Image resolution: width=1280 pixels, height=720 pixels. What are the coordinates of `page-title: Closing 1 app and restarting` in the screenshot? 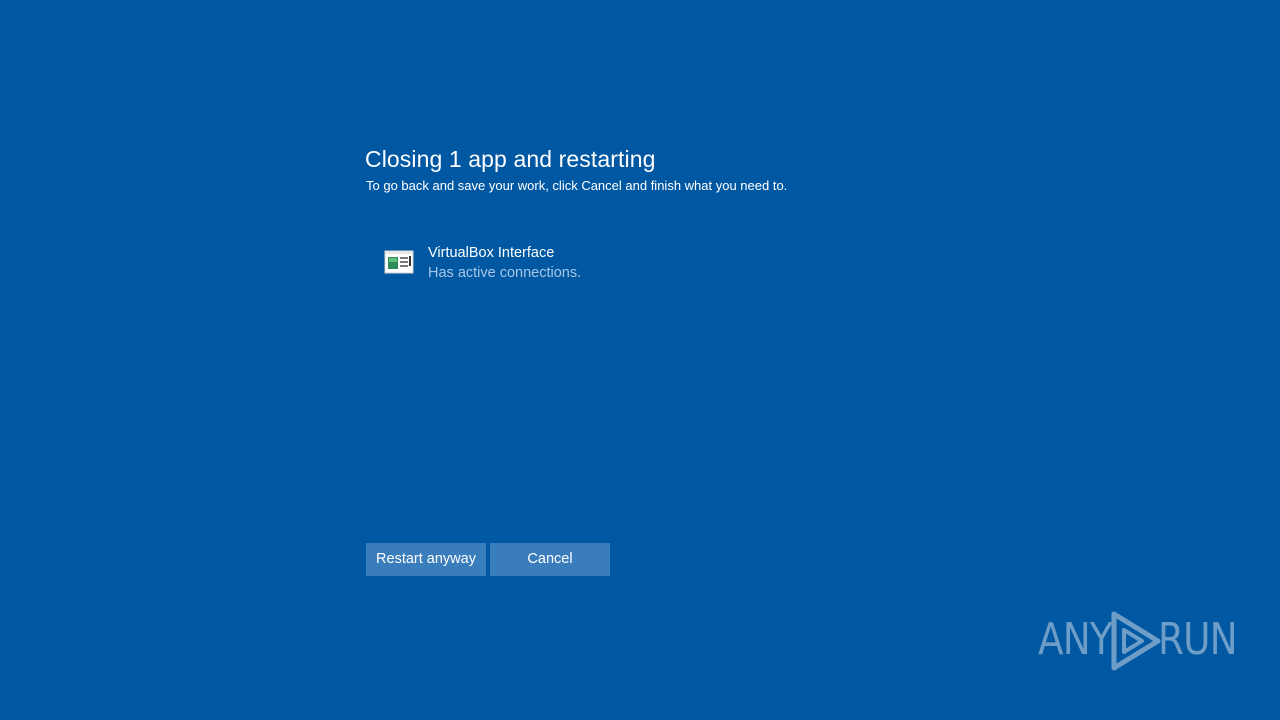 It's located at (510, 159).